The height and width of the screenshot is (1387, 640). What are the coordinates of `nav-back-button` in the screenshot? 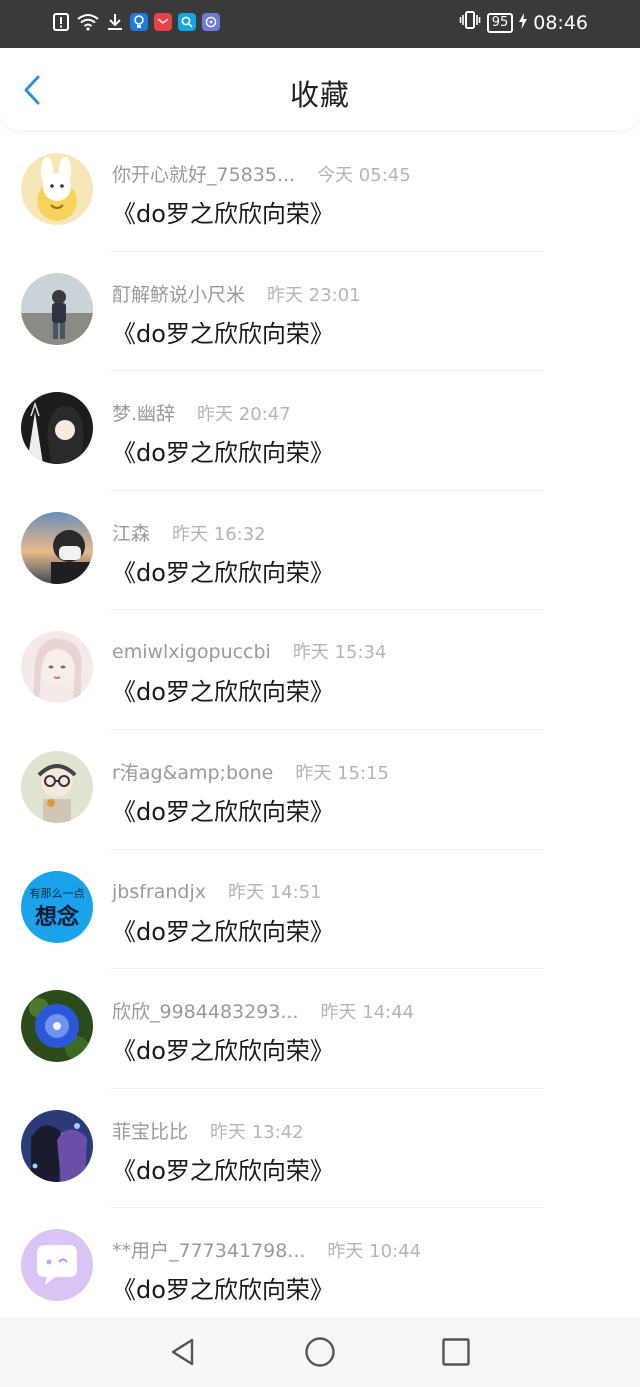 It's located at (183, 1352).